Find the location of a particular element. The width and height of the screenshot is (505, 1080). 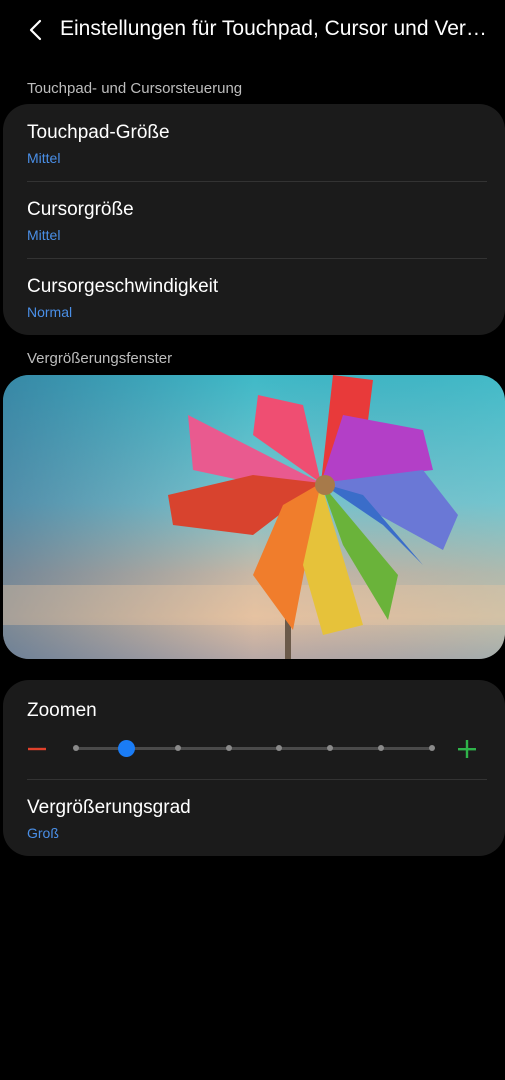

plus-icon is located at coordinates (467, 749).